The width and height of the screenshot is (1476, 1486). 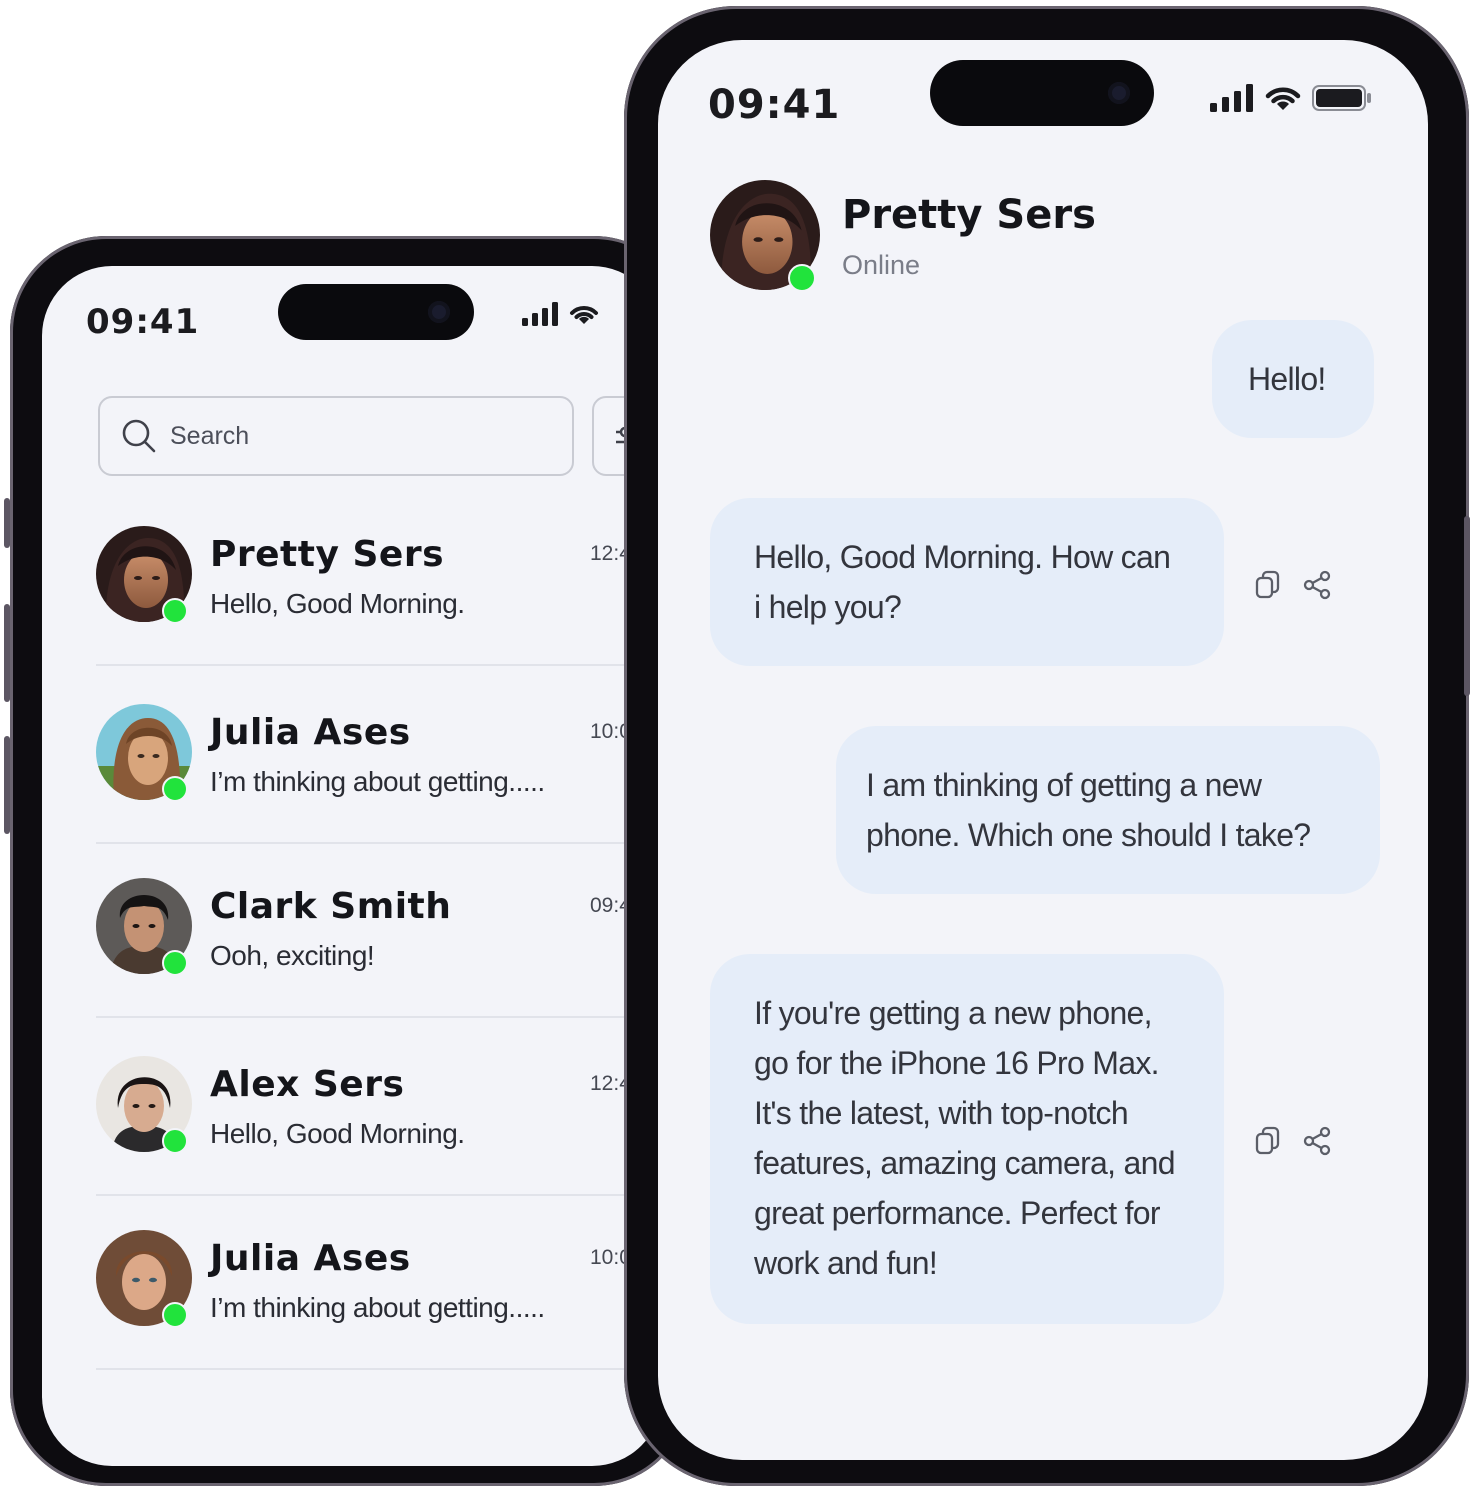 What do you see at coordinates (1064, 785) in the screenshot?
I see `message-line: I am thinking of getting a new` at bounding box center [1064, 785].